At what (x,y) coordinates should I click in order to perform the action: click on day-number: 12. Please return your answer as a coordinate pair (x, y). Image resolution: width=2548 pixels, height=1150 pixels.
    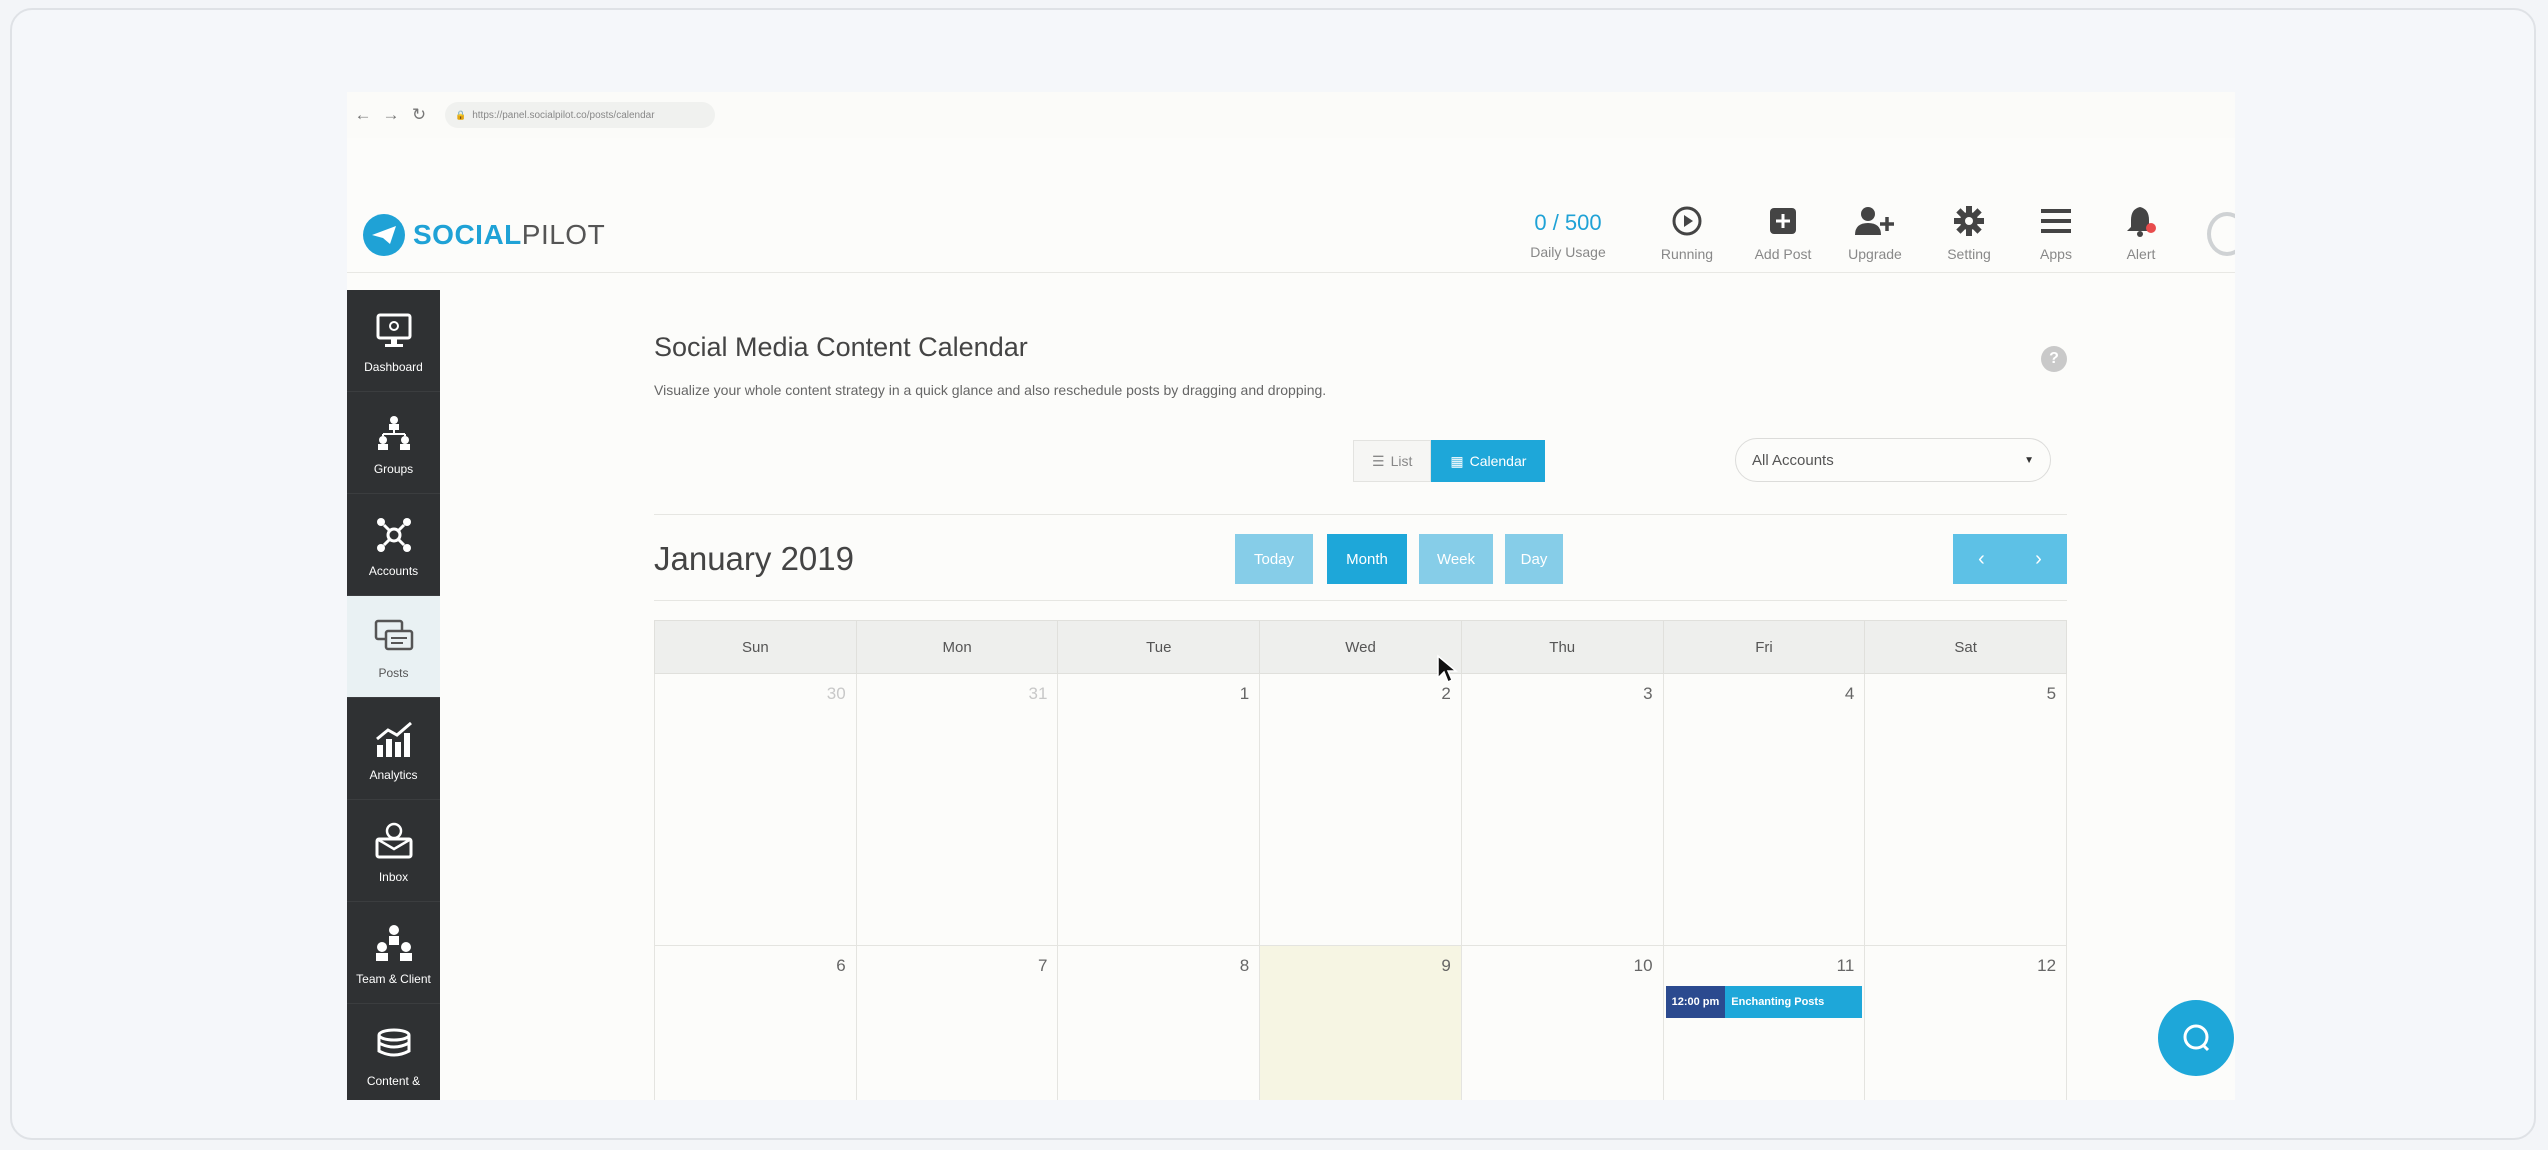
    Looking at the image, I should click on (2047, 965).